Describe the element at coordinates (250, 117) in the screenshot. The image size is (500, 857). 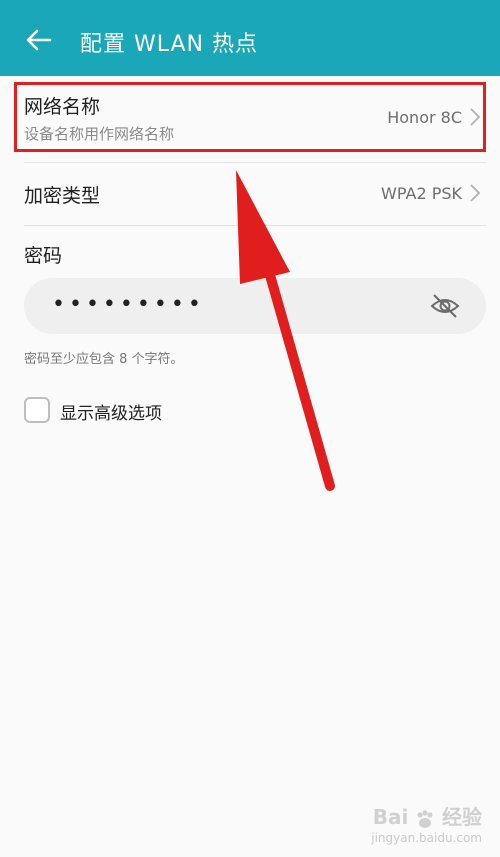
I see `highlight-box` at that location.